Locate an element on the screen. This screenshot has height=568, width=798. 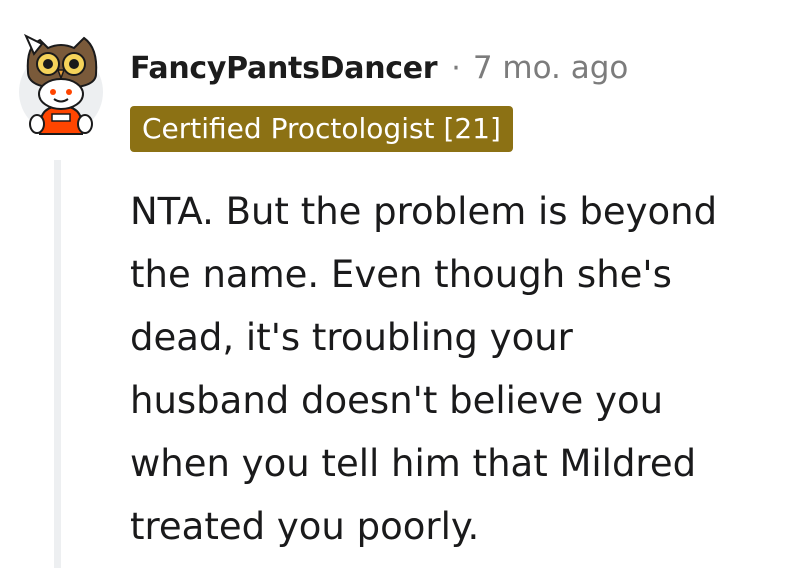
comment-meta: FancyPantsDancer · 7 mo. ago is located at coordinates (379, 68).